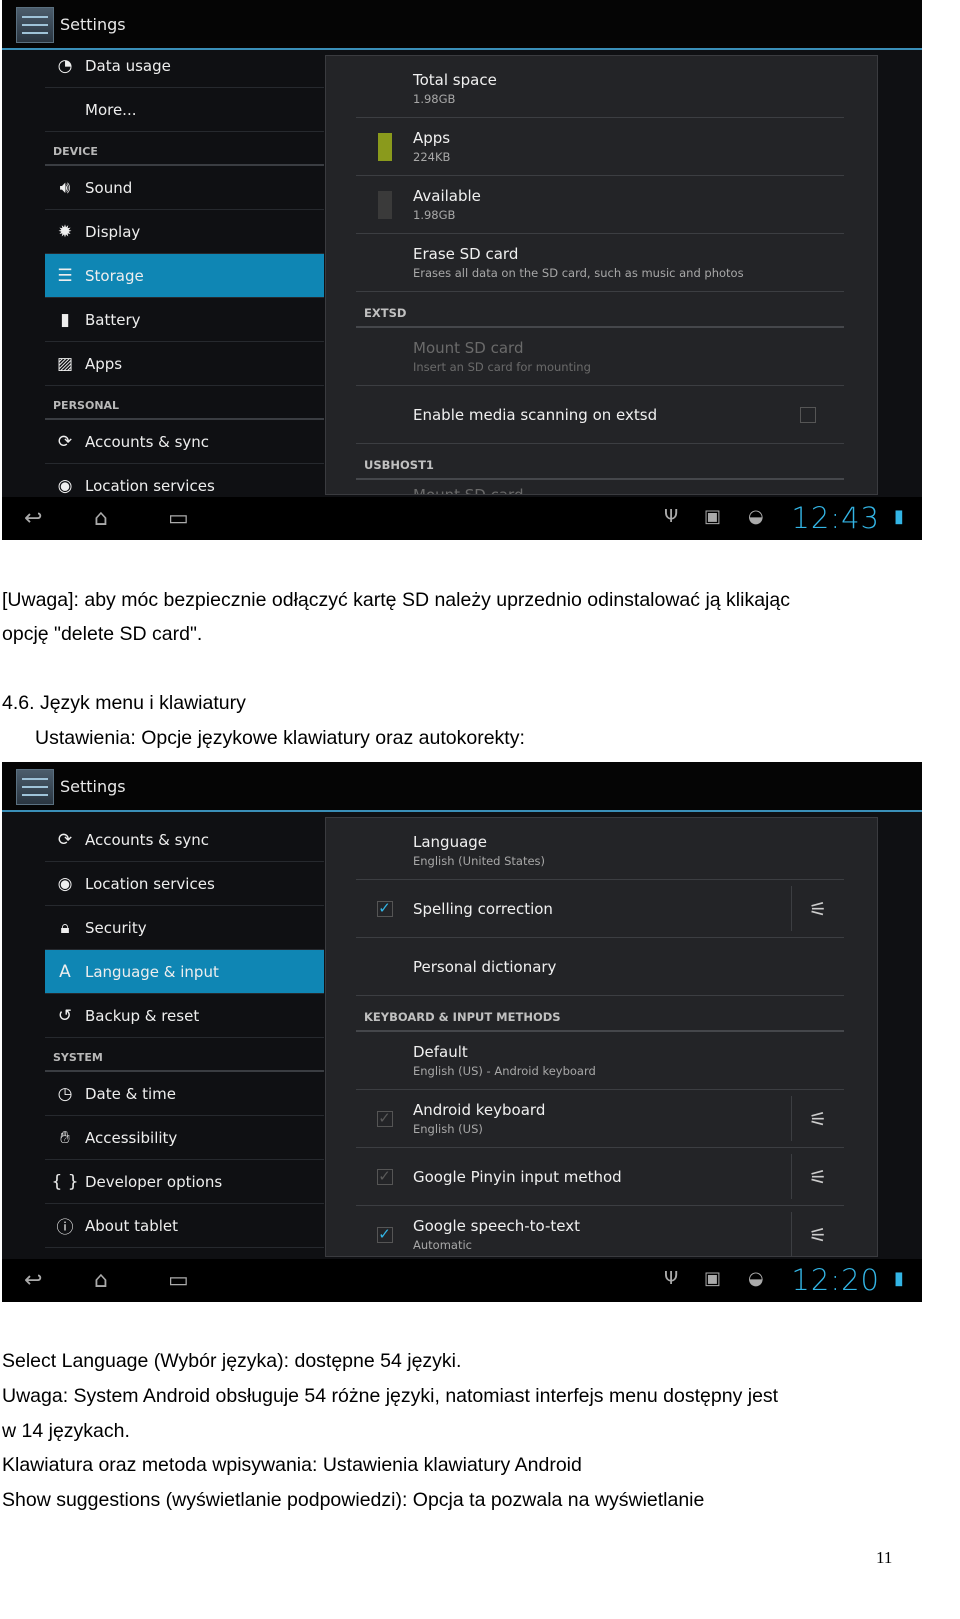 The image size is (960, 1619). Describe the element at coordinates (502, 367) in the screenshot. I see `preference-summary: Insert an SD card for mounting` at that location.